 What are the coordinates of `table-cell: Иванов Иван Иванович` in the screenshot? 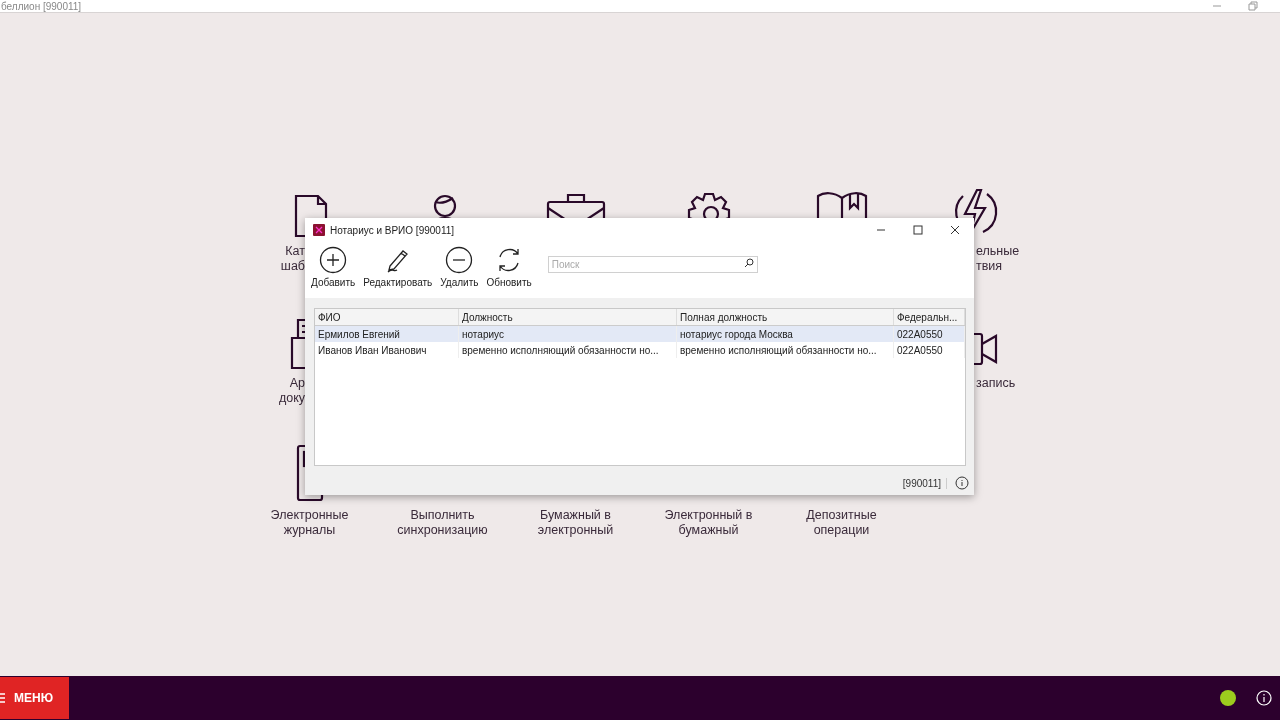 It's located at (387, 350).